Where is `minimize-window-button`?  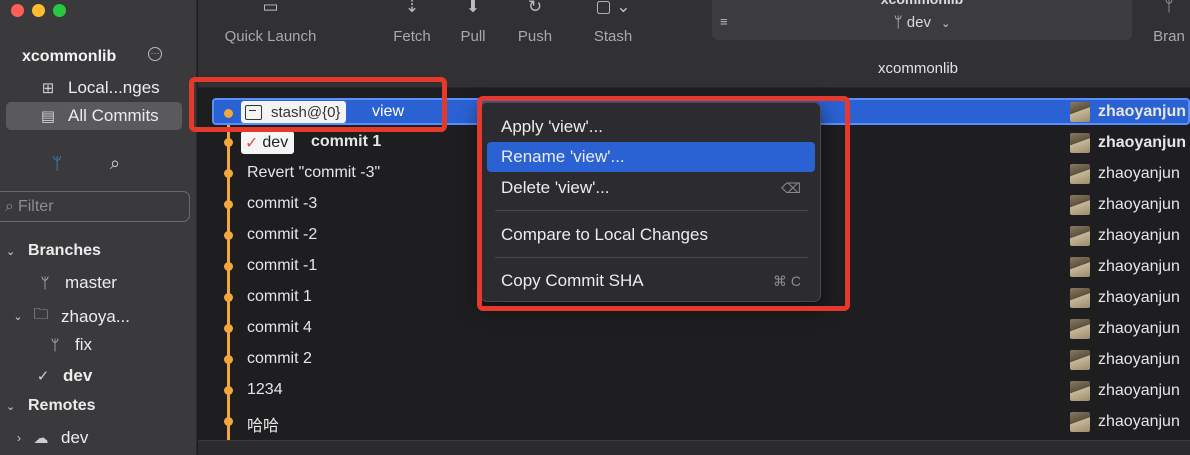
minimize-window-button is located at coordinates (38, 10).